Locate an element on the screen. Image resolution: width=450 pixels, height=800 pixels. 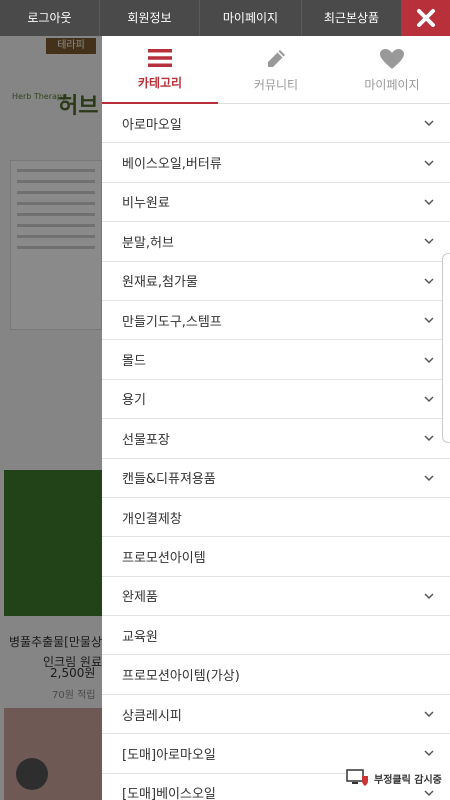
scroll-handle is located at coordinates (446, 348).